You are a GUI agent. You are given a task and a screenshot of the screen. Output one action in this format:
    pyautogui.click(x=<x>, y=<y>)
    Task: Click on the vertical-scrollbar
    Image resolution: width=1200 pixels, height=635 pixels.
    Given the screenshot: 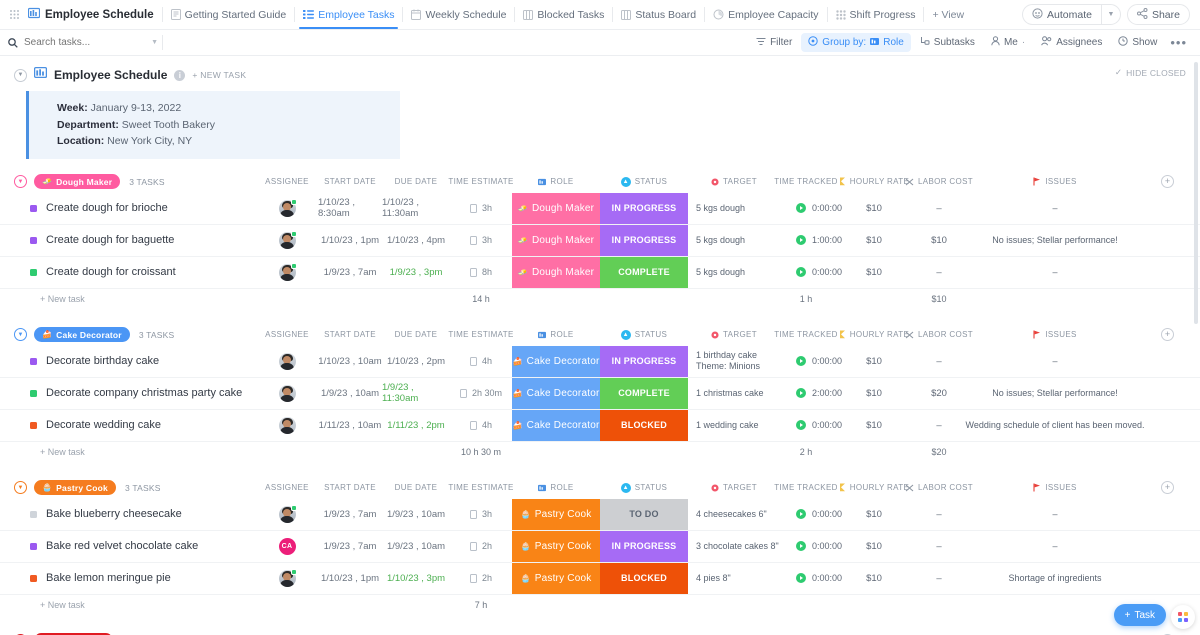 What is the action you would take?
    pyautogui.click(x=1196, y=193)
    